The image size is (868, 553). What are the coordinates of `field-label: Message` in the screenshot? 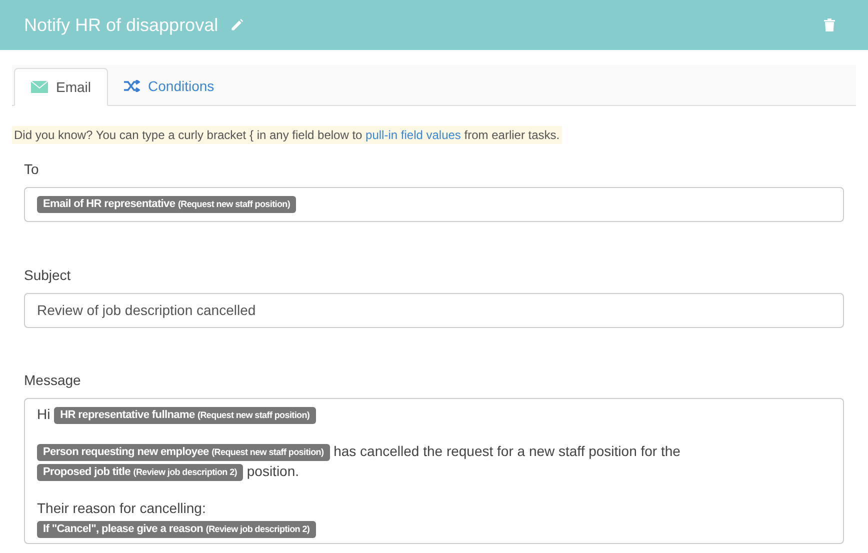 It's located at (53, 380).